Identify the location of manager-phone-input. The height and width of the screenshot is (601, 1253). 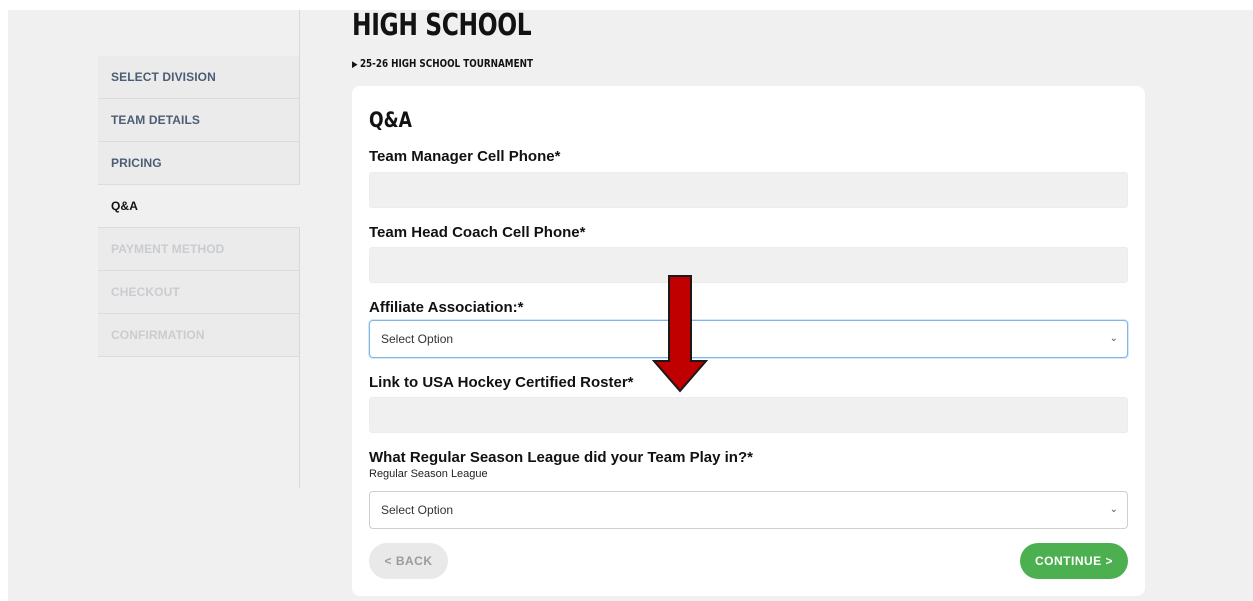
(748, 190).